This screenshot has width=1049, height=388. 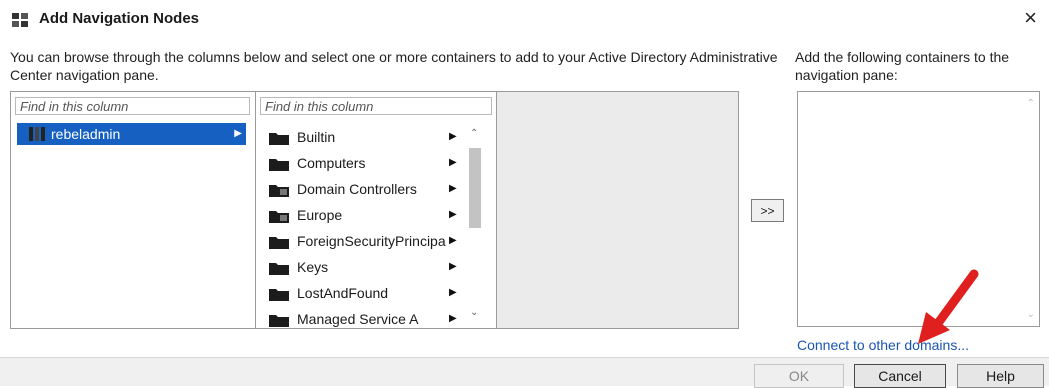 I want to click on window-title: Add Navigation Nodes, so click(x=119, y=18).